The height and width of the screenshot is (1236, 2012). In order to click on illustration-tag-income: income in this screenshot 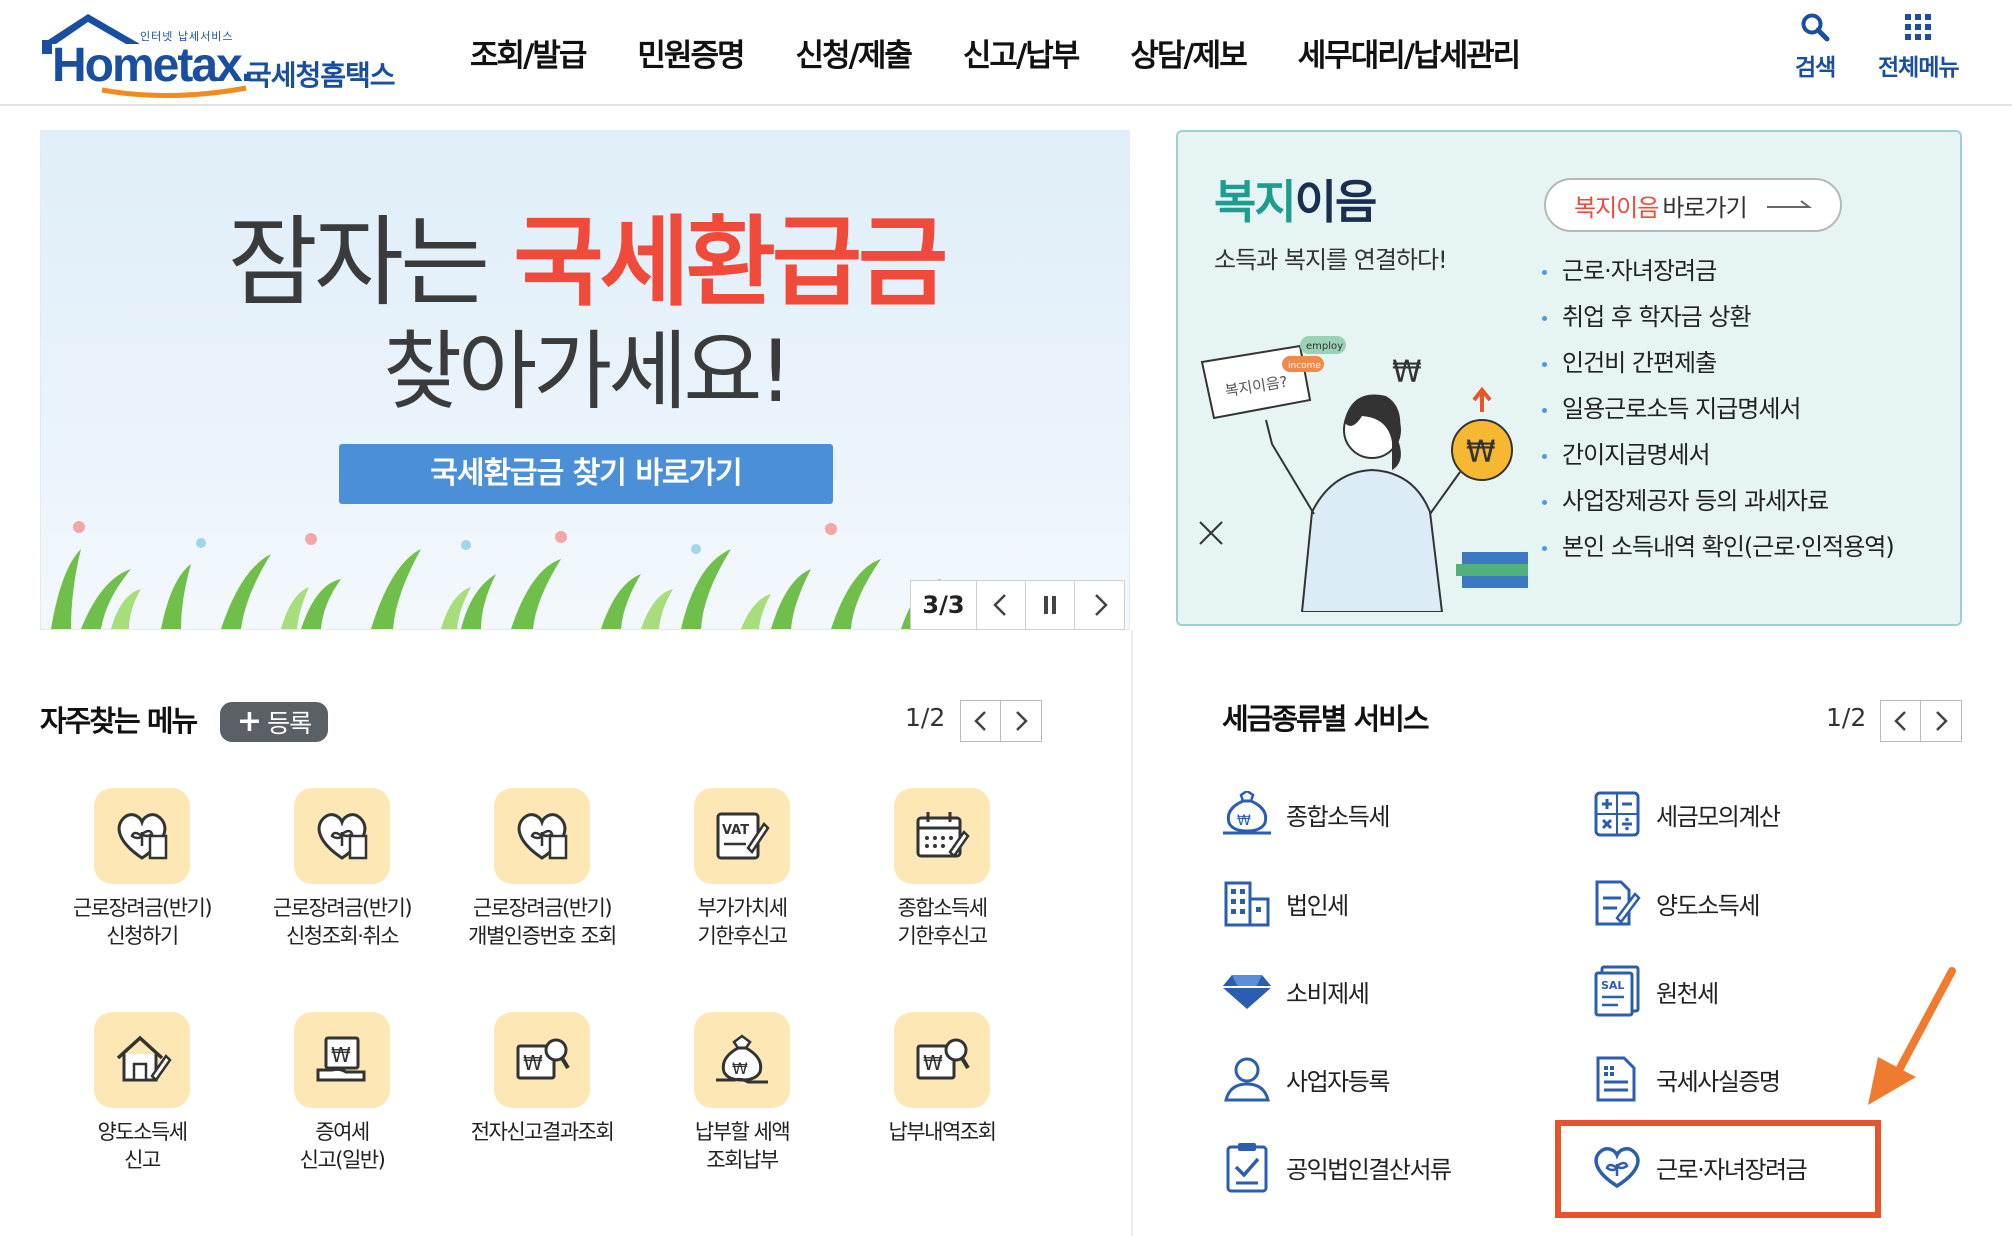, I will do `click(1304, 366)`.